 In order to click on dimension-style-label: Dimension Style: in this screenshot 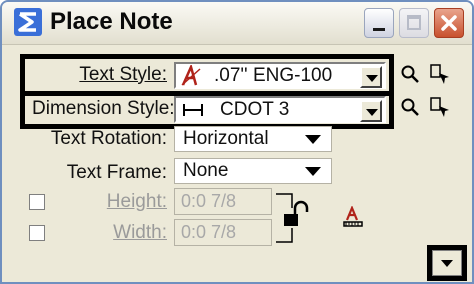, I will do `click(103, 108)`.